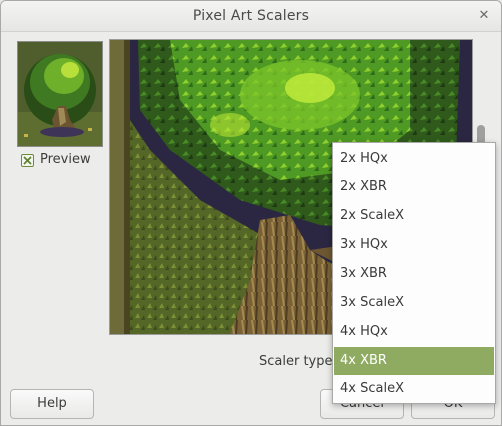 The image size is (502, 426). I want to click on scaler-type-label: Scaler type:, so click(298, 361).